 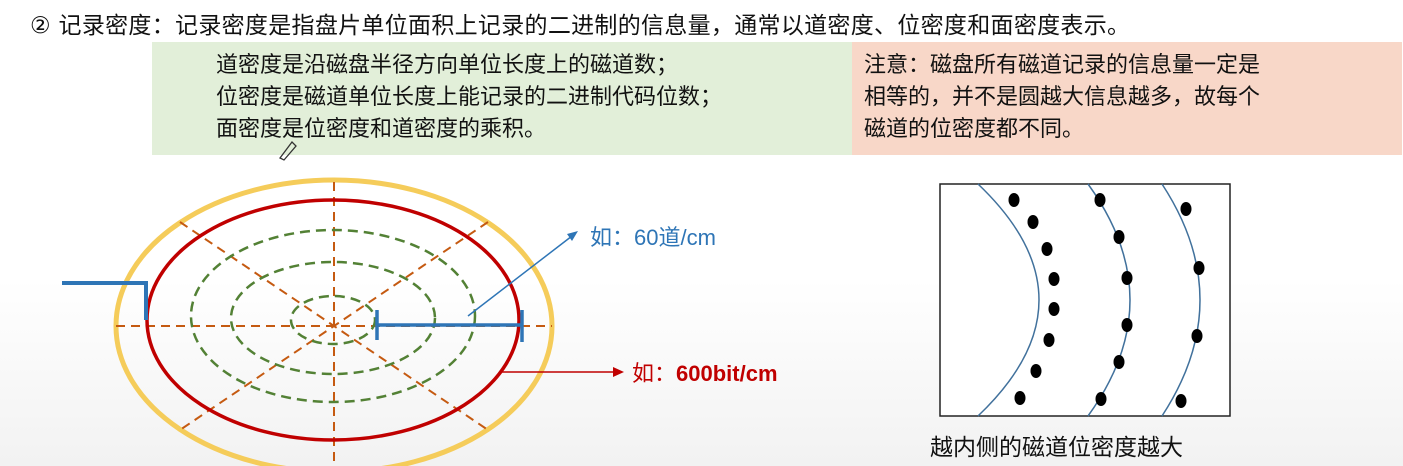 What do you see at coordinates (654, 373) in the screenshot?
I see `bit-example-prefix: 如：` at bounding box center [654, 373].